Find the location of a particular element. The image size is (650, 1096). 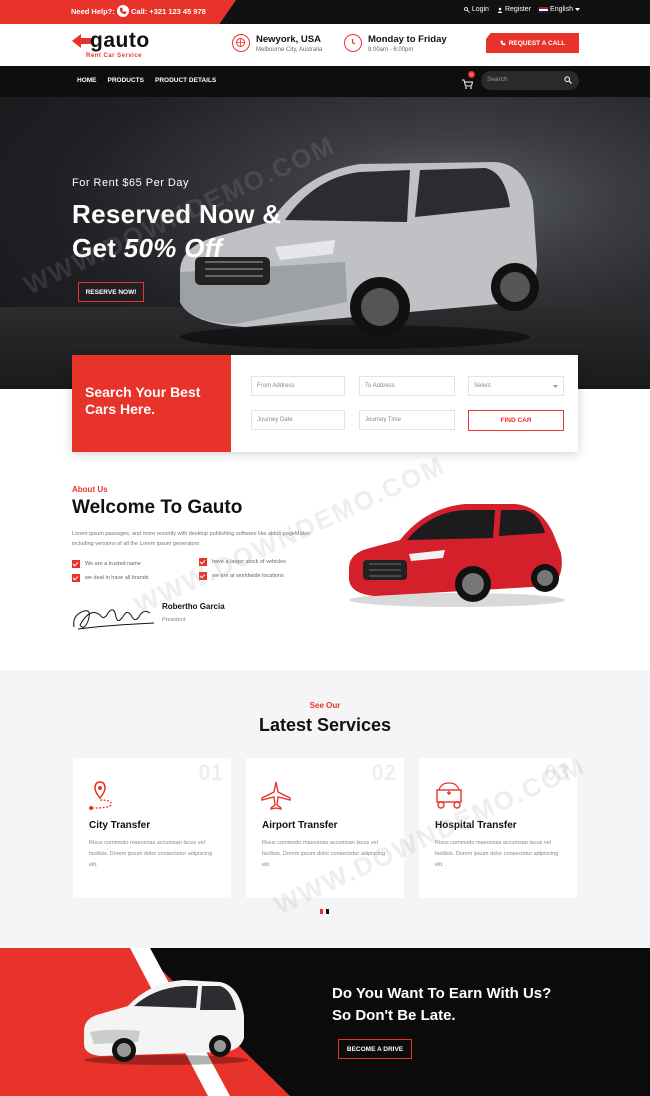

clock-icon is located at coordinates (353, 43).